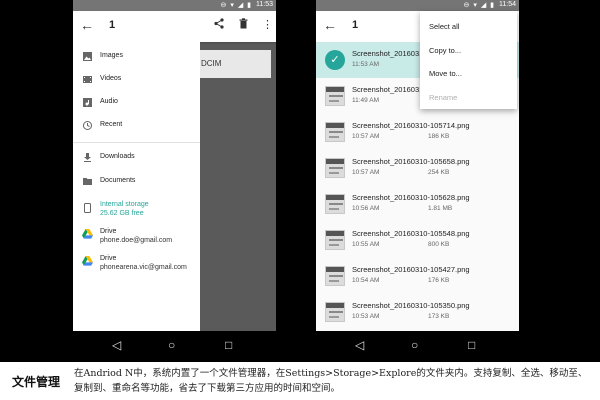 The image size is (600, 400). What do you see at coordinates (111, 124) in the screenshot?
I see `drawer-item-label: Recent` at bounding box center [111, 124].